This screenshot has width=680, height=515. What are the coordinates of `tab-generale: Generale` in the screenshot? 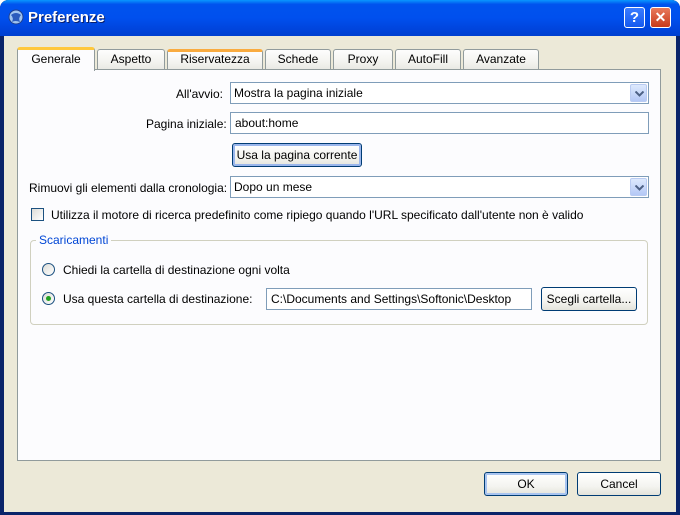 It's located at (56, 59).